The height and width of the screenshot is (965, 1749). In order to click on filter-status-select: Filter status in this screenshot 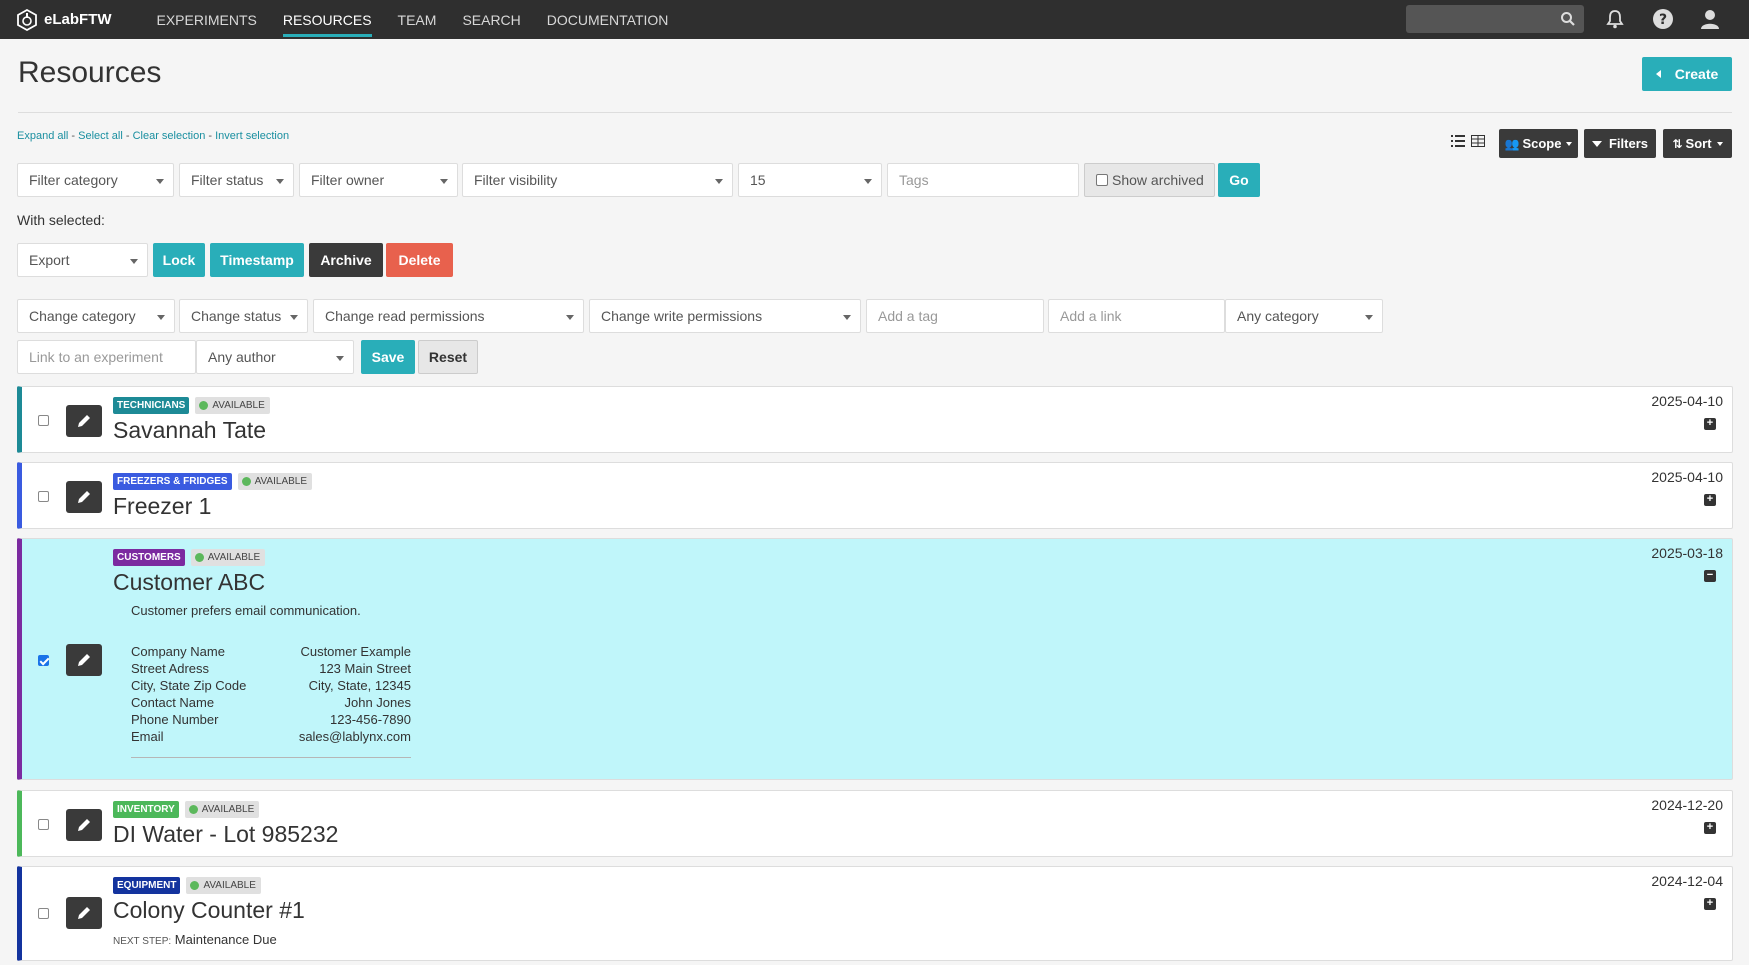, I will do `click(236, 180)`.